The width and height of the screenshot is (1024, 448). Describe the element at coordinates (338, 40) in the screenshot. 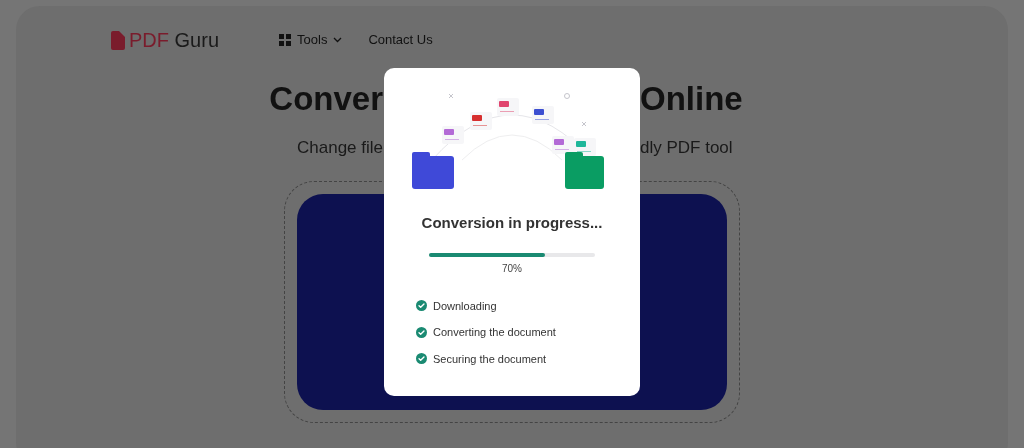

I see `chevron-down-icon` at that location.